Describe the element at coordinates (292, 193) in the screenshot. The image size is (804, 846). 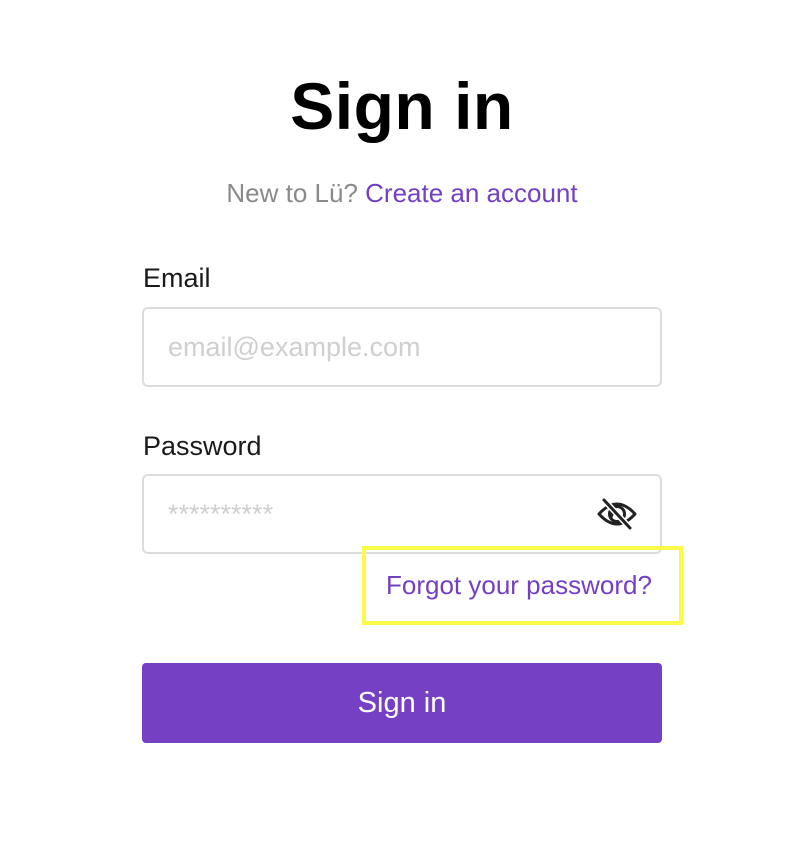
I see `signup-prompt-text: New to Lü?` at that location.